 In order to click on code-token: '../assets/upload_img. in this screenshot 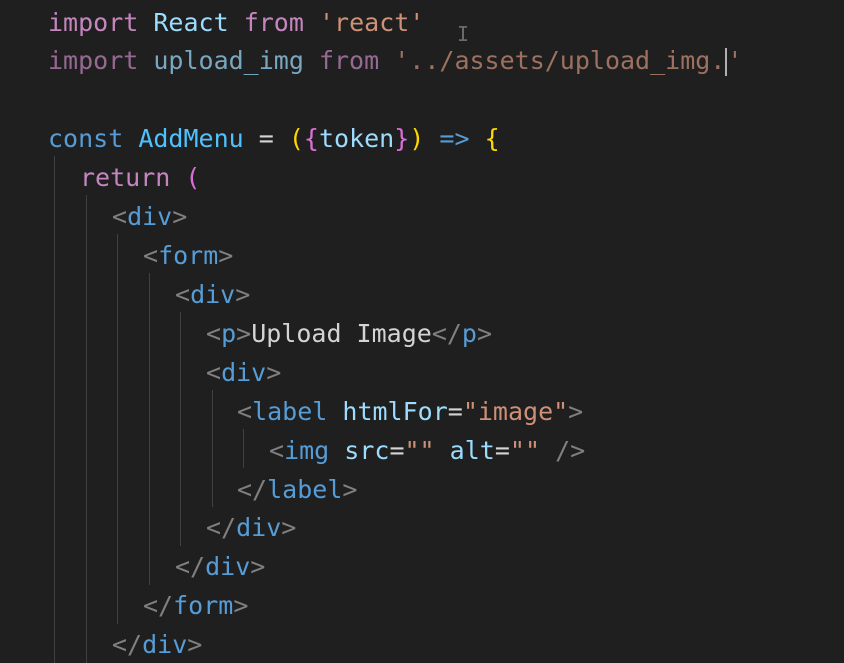, I will do `click(560, 60)`.